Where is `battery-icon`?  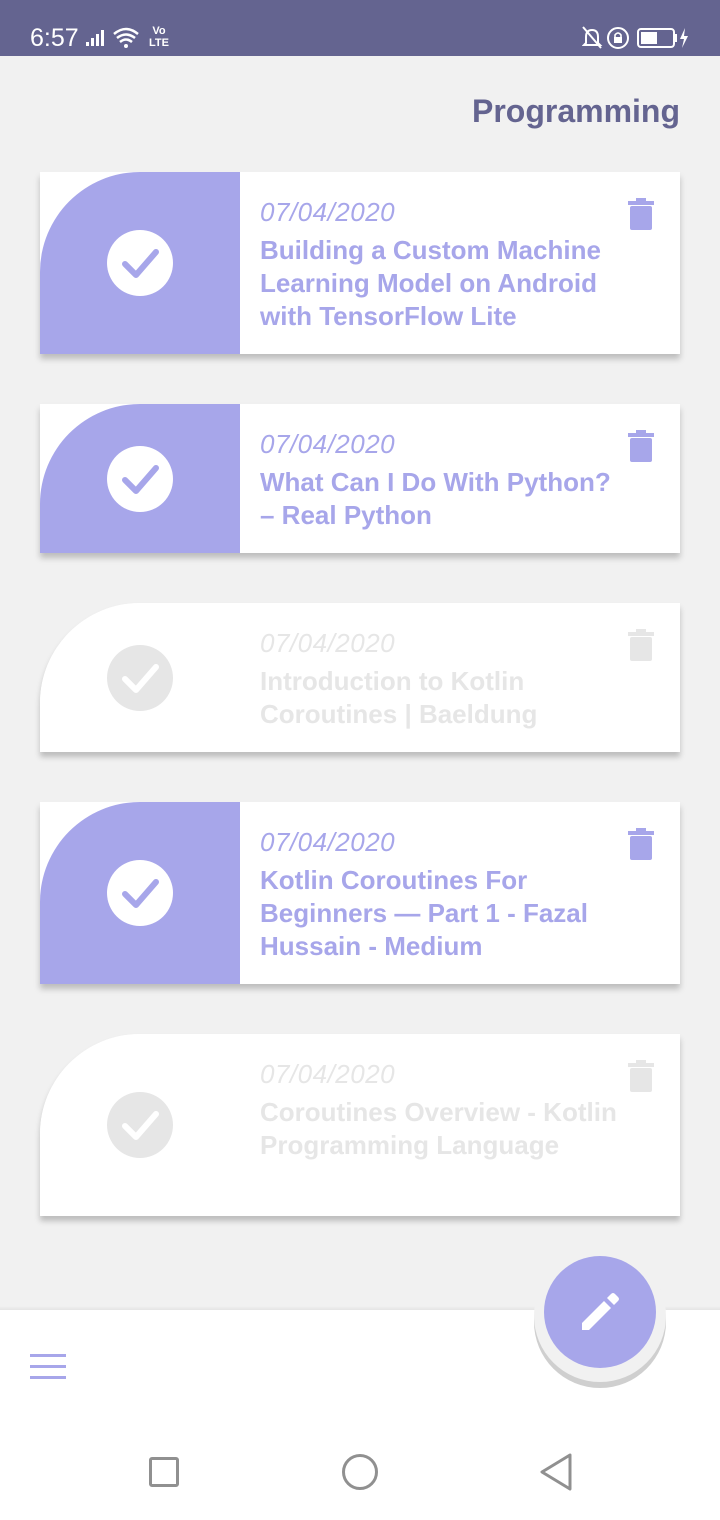 battery-icon is located at coordinates (662, 38).